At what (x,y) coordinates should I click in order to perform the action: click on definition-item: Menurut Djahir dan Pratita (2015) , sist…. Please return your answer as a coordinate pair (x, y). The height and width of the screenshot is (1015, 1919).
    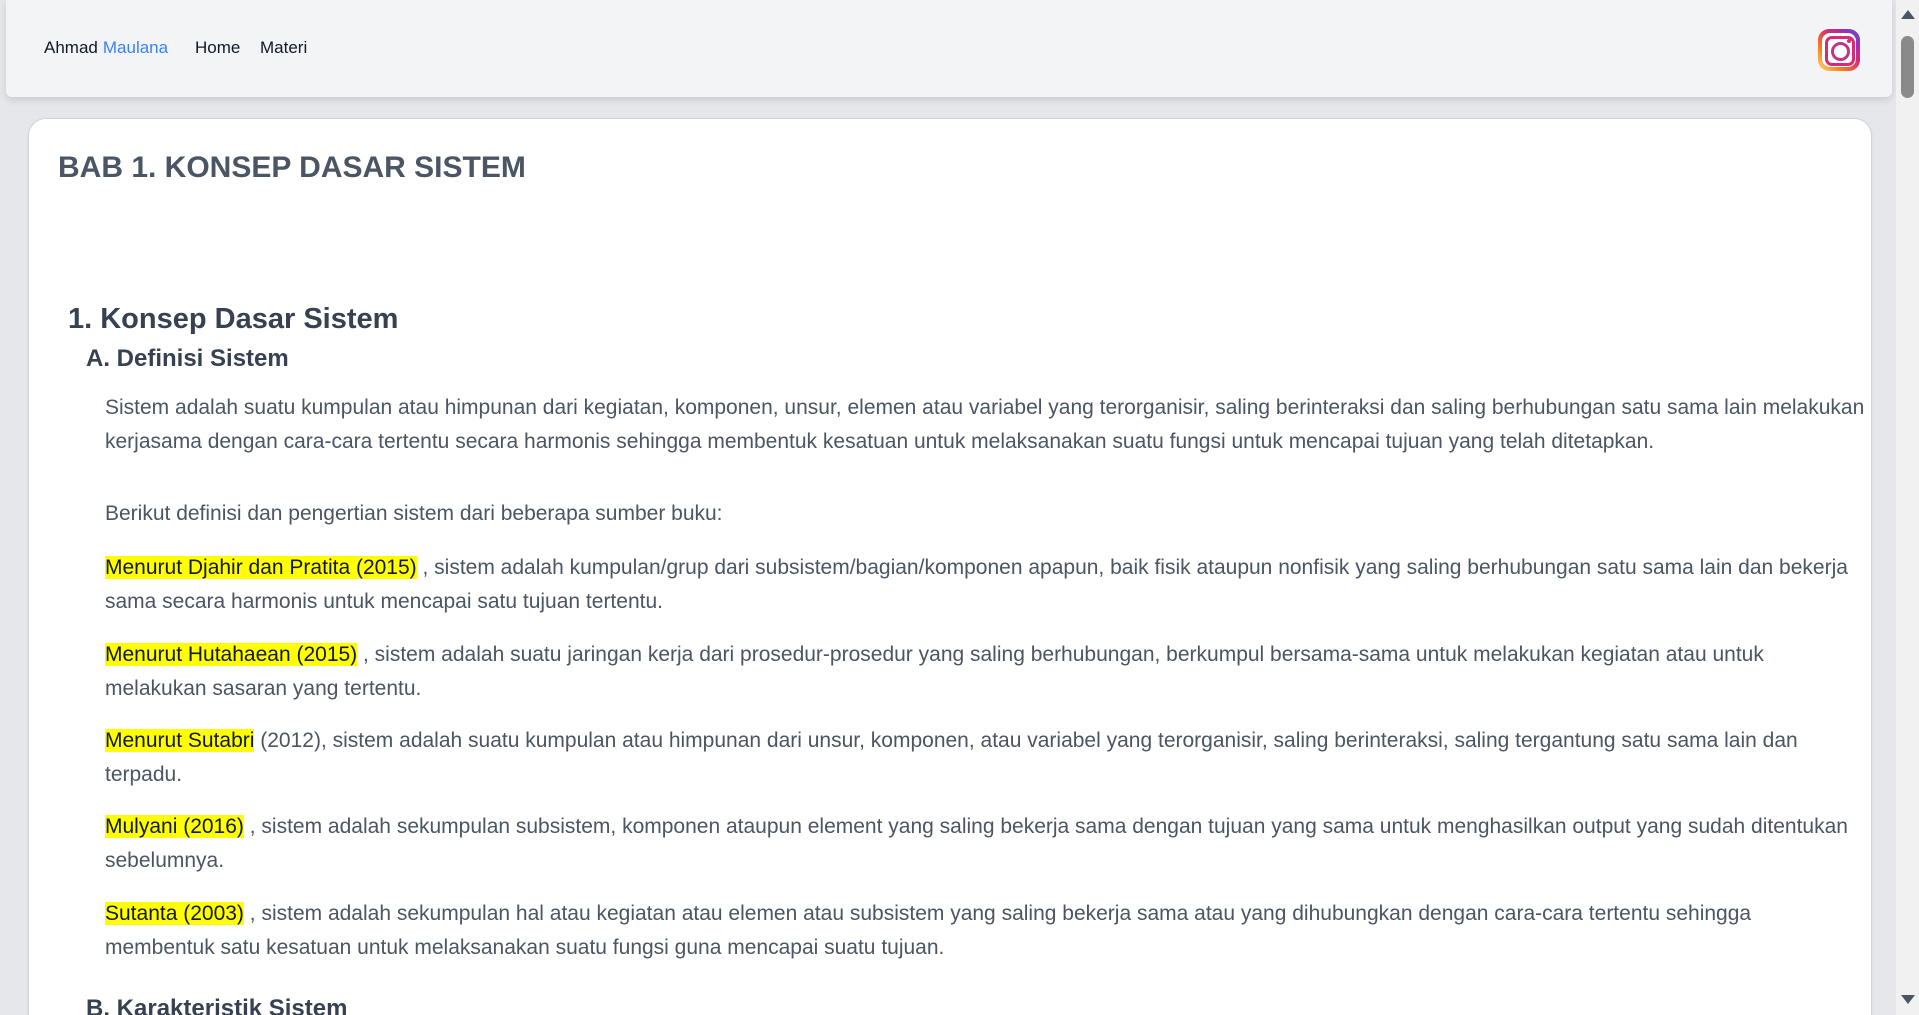
    Looking at the image, I should click on (985, 585).